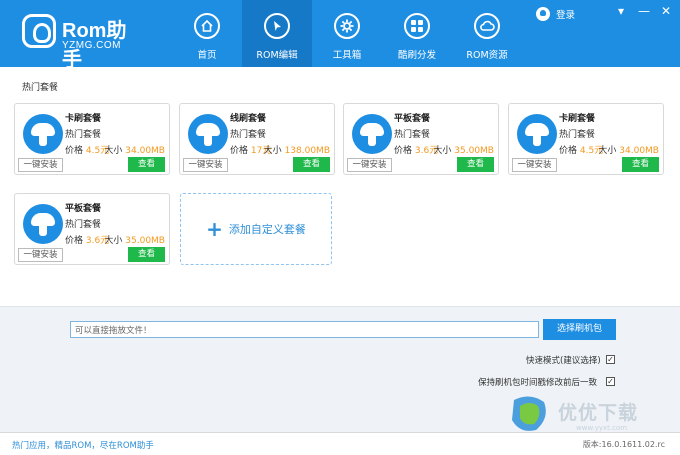 This screenshot has height=455, width=680. What do you see at coordinates (621, 11) in the screenshot?
I see `dropdown-menu-button: ▾` at bounding box center [621, 11].